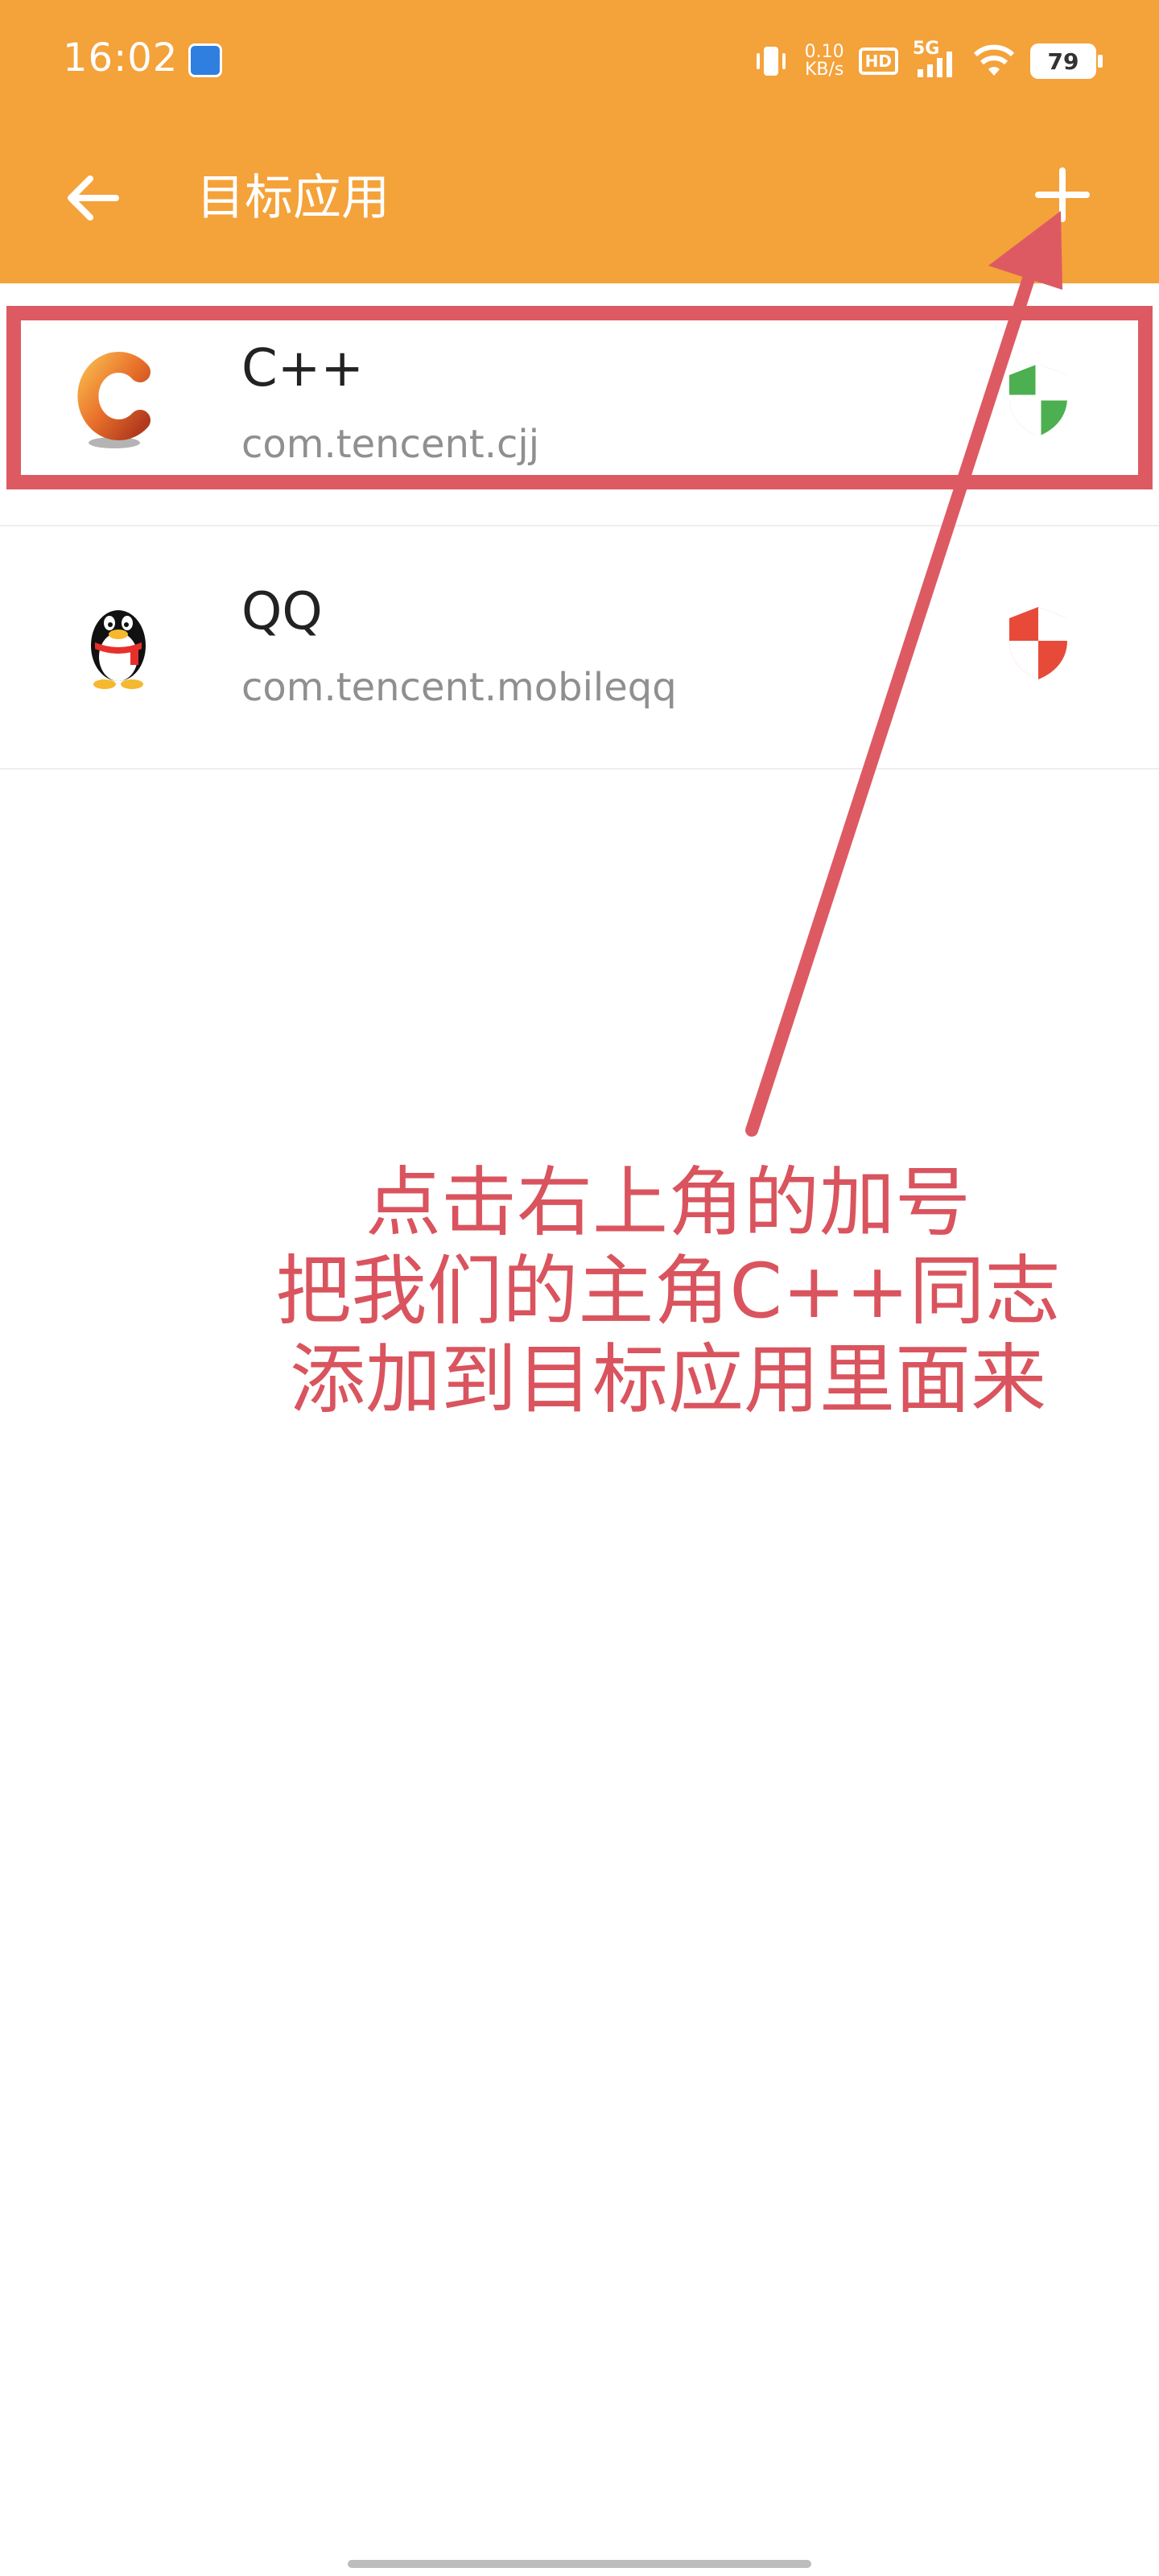 The image size is (1159, 2576). Describe the element at coordinates (1038, 642) in the screenshot. I see `shield-red-icon` at that location.